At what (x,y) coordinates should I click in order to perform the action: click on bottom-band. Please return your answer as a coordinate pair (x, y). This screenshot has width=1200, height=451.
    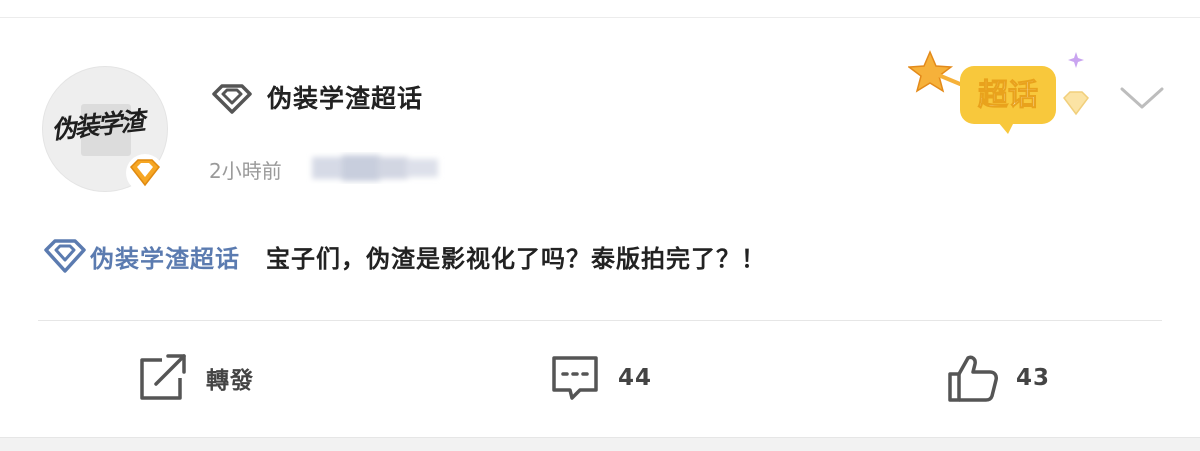
    Looking at the image, I should click on (600, 444).